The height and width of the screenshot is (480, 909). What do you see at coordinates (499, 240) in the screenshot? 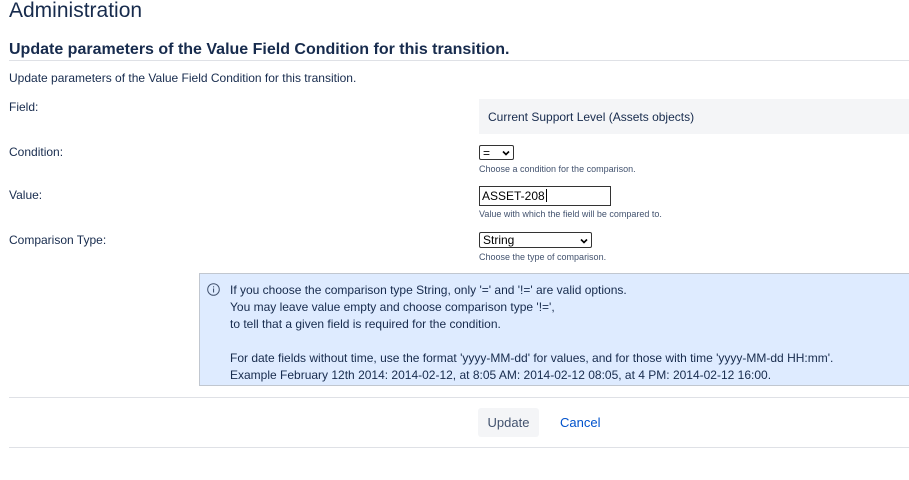
I see `comparison-type-selected-value: String` at bounding box center [499, 240].